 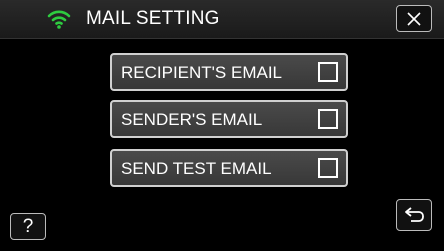 What do you see at coordinates (59, 19) in the screenshot?
I see `wifi-icon` at bounding box center [59, 19].